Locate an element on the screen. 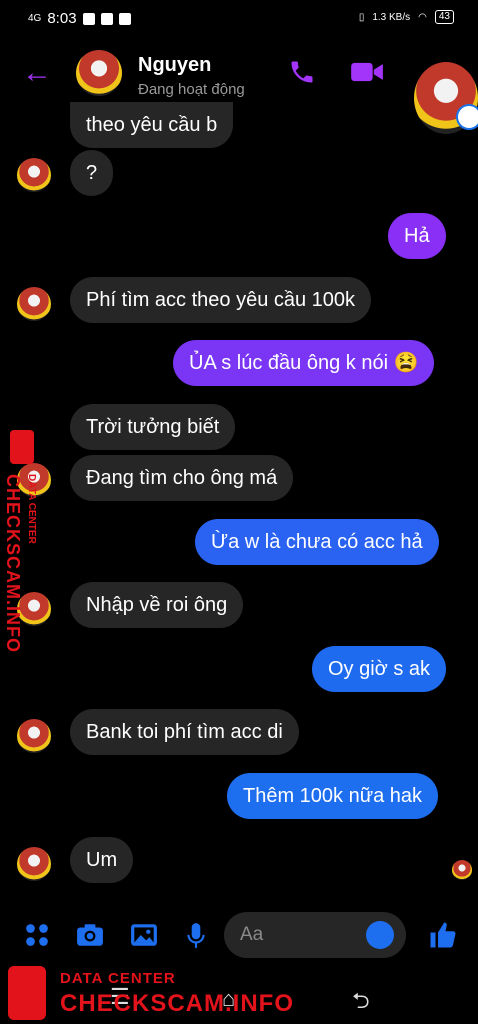  message-composer: Aa is located at coordinates (239, 935).